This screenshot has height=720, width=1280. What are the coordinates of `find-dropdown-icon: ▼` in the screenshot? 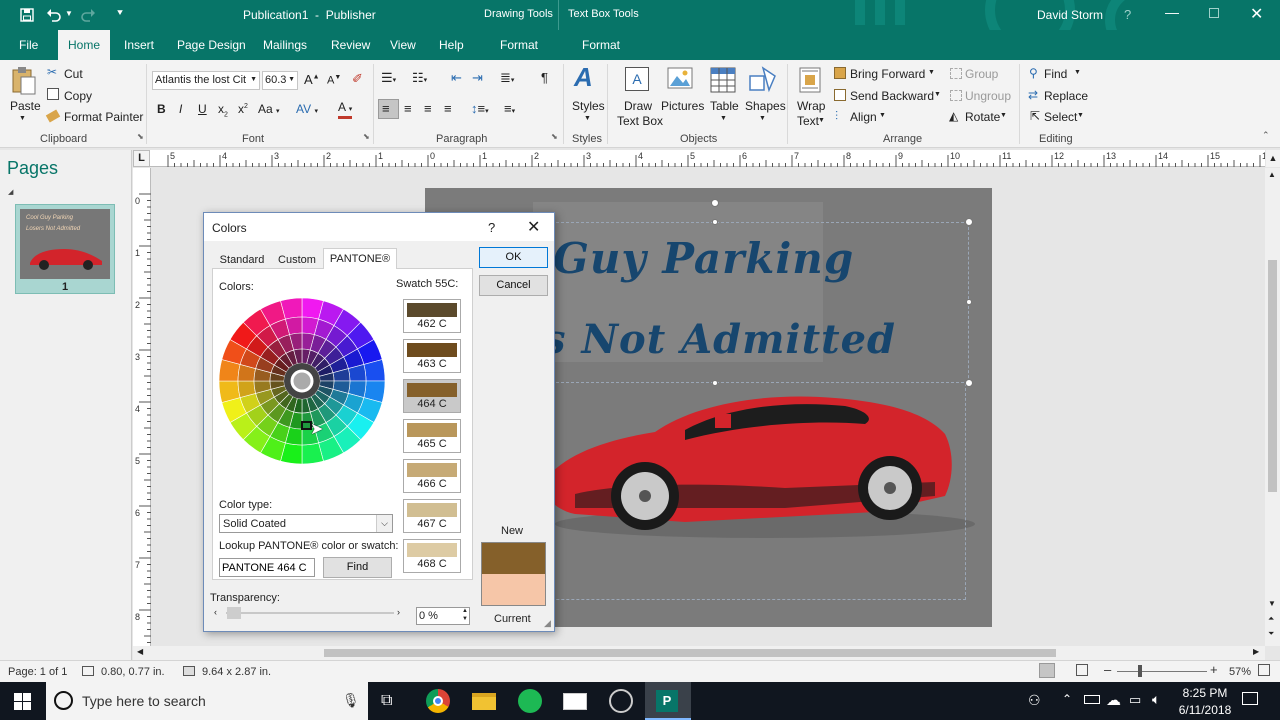 It's located at (1077, 72).